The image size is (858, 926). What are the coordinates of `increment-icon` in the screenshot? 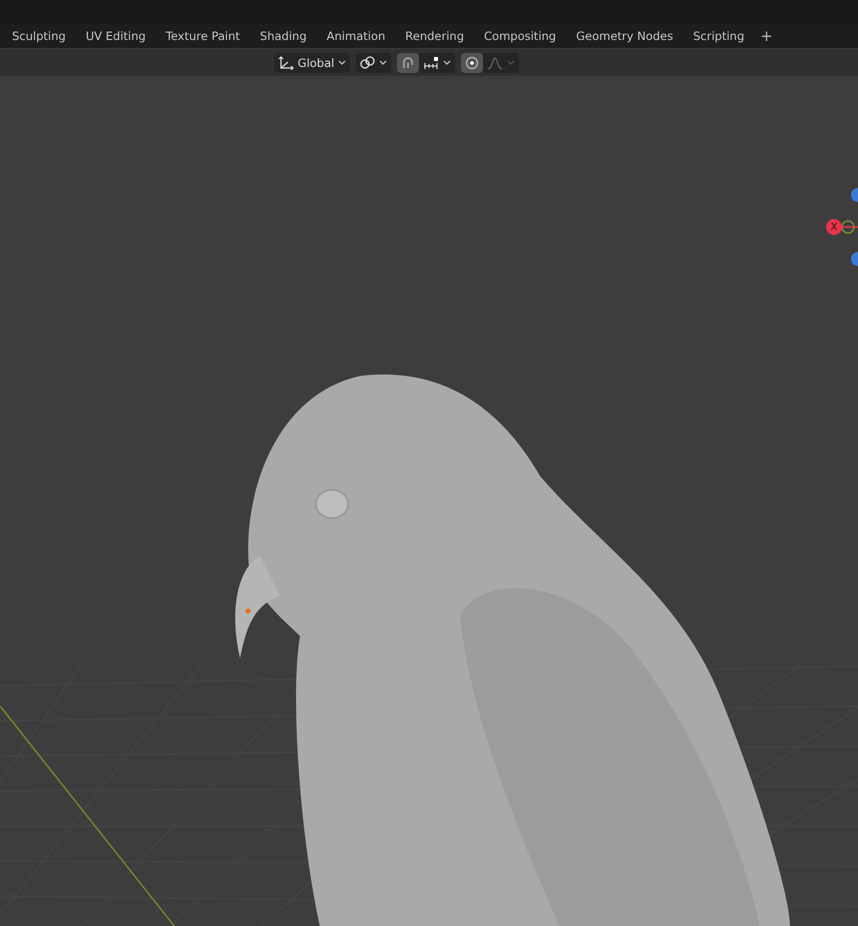 It's located at (431, 63).